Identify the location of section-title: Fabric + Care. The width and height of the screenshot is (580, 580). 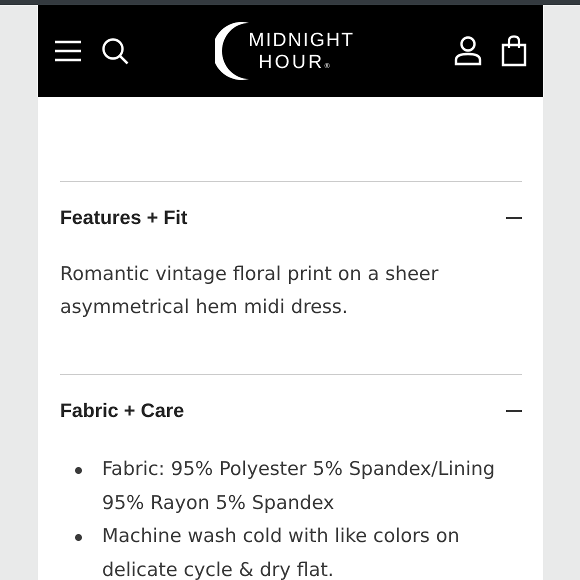
(122, 411).